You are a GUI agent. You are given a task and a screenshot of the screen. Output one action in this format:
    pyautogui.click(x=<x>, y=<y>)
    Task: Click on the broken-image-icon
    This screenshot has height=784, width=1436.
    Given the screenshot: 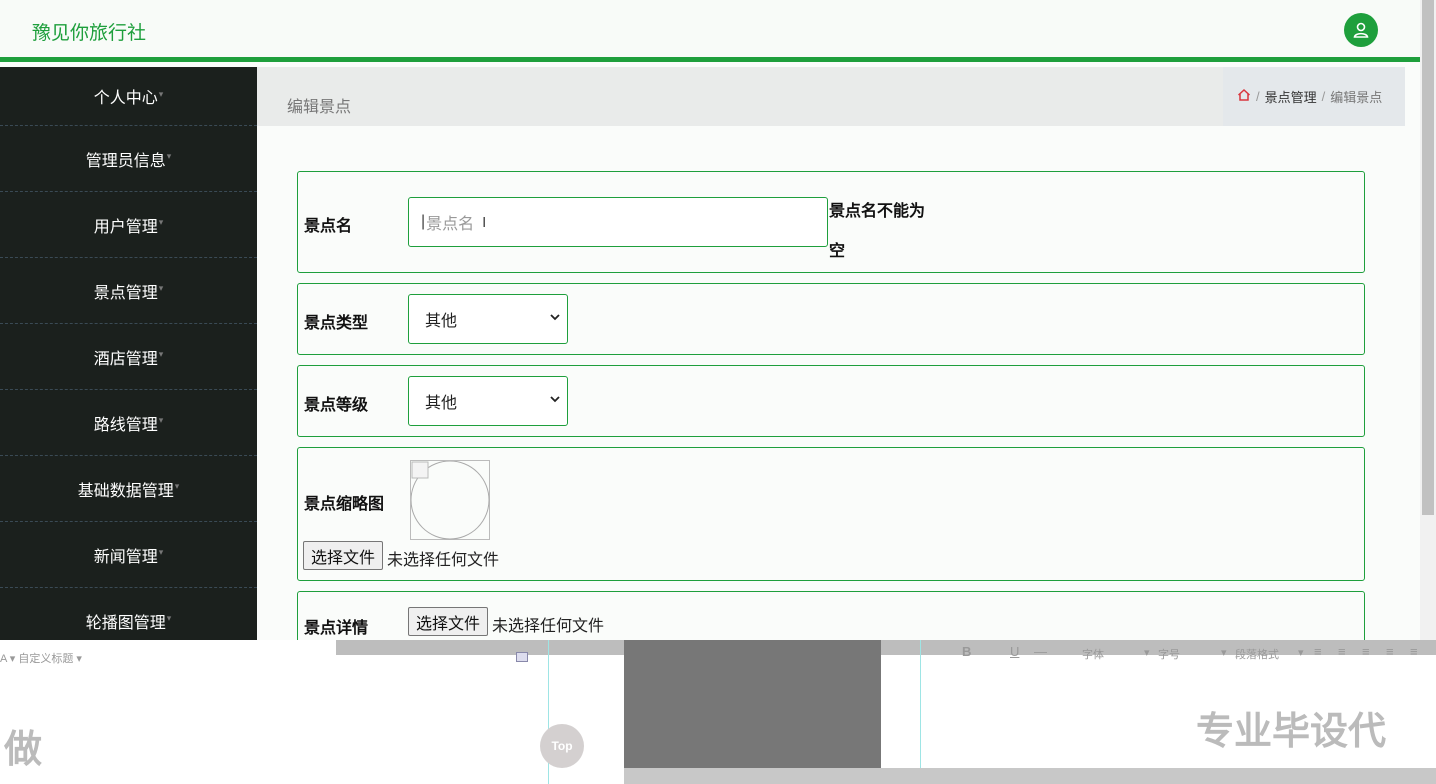 What is the action you would take?
    pyautogui.click(x=450, y=500)
    